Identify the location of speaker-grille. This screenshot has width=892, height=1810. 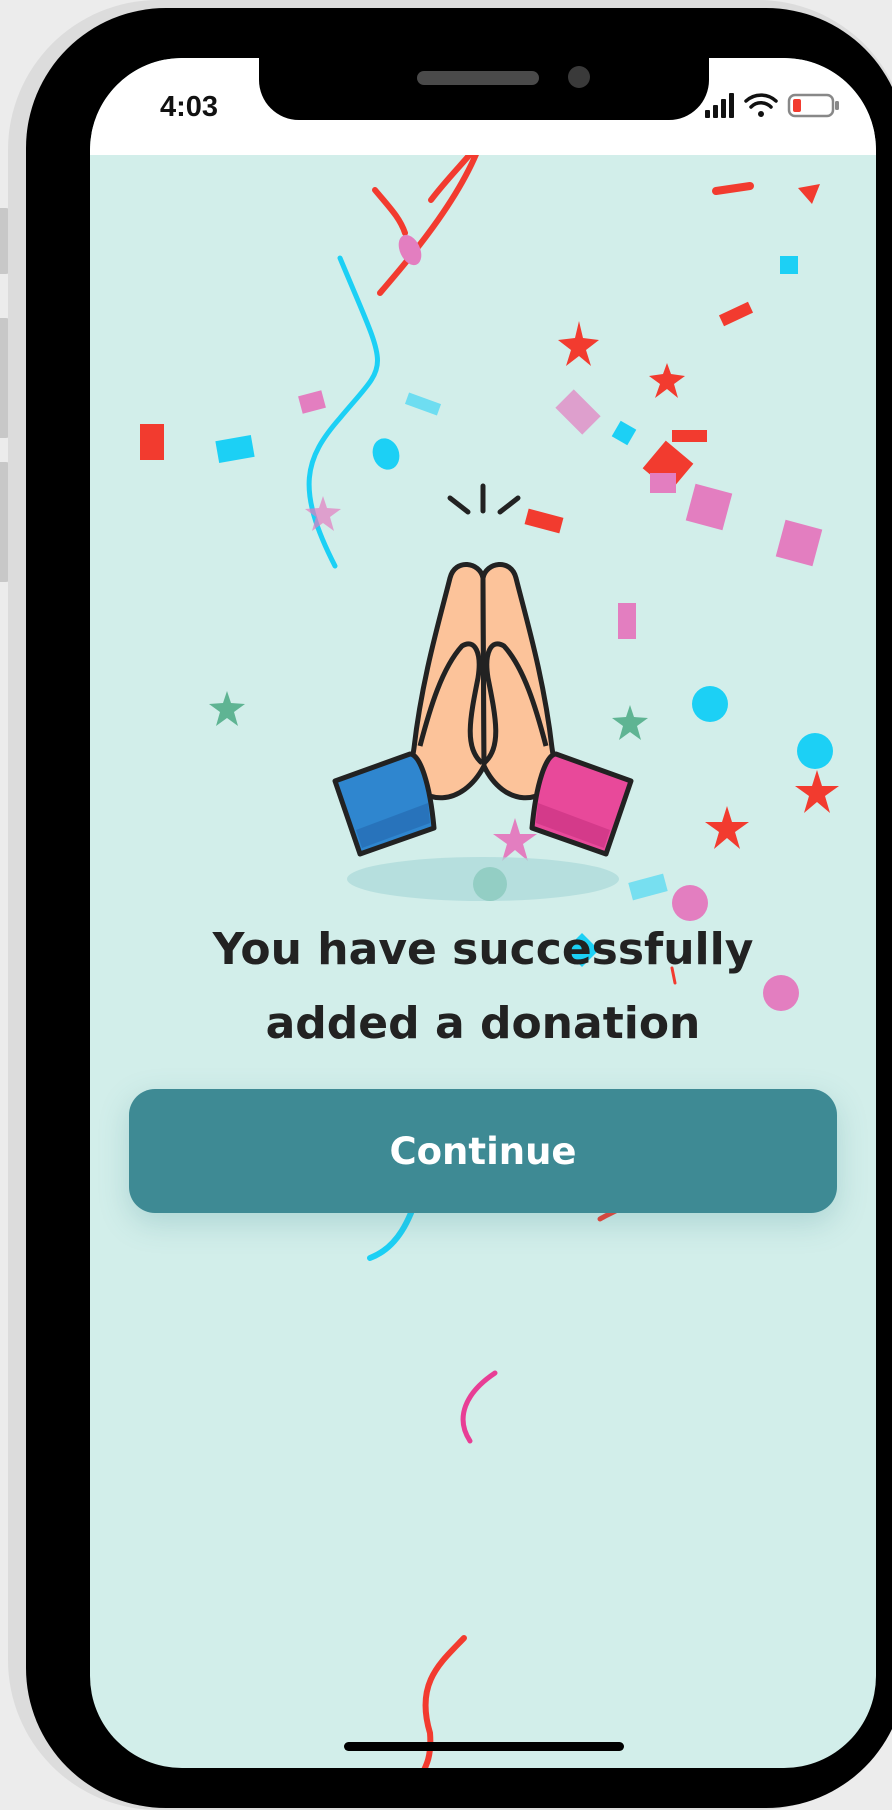
(478, 78).